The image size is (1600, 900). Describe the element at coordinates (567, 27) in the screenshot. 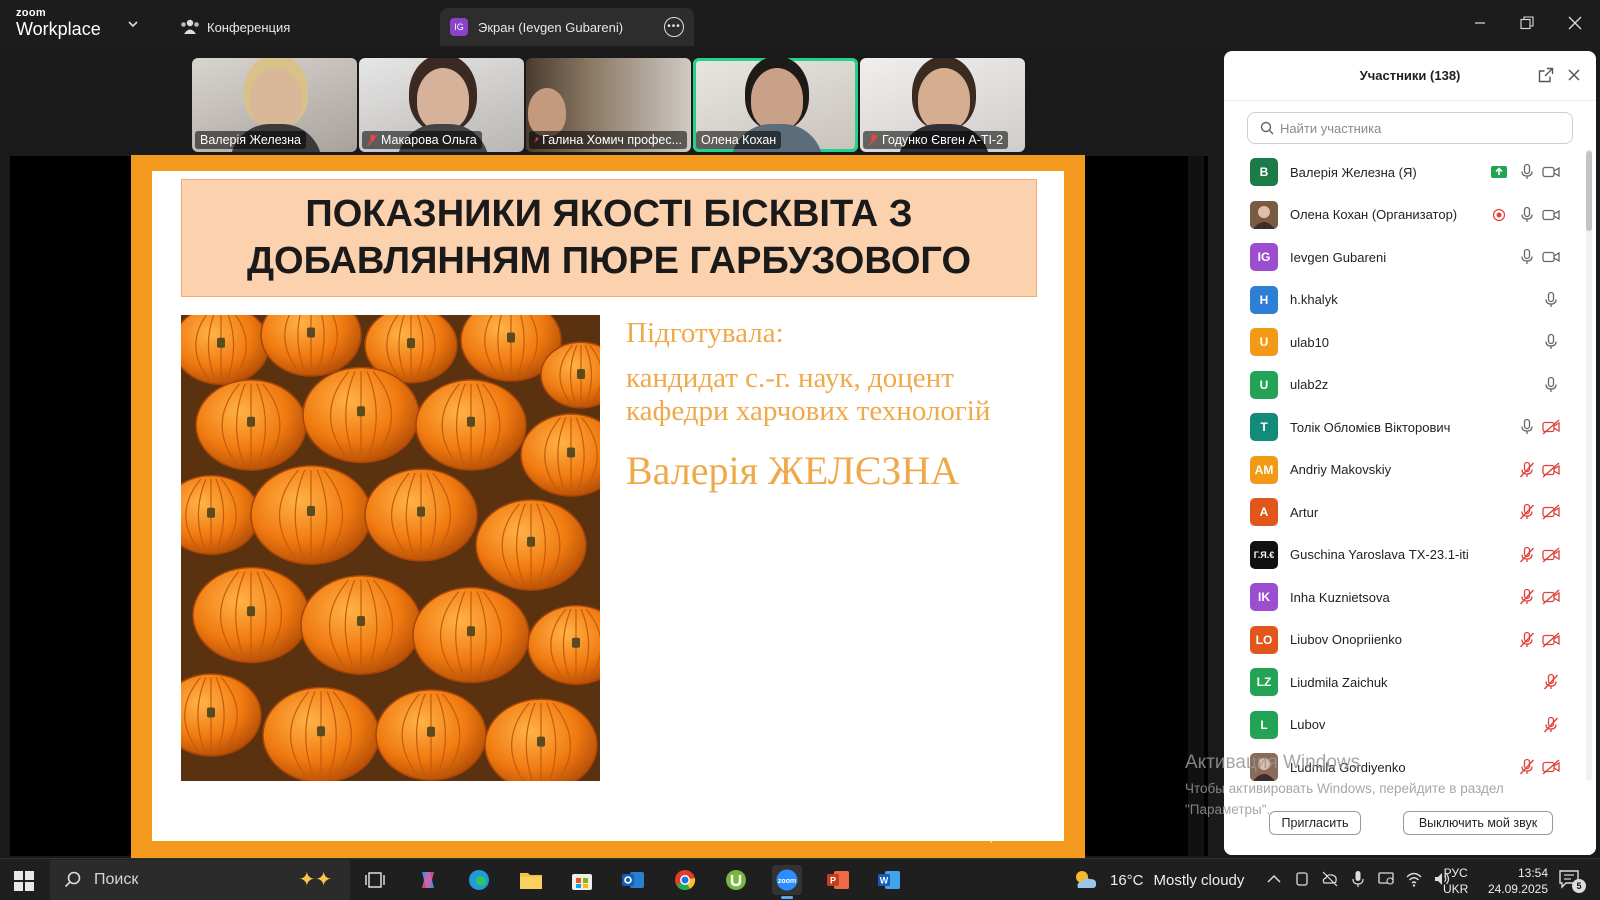

I see `tab-shared-screen: IG Экран (Ievgen Gubareni) •••` at that location.